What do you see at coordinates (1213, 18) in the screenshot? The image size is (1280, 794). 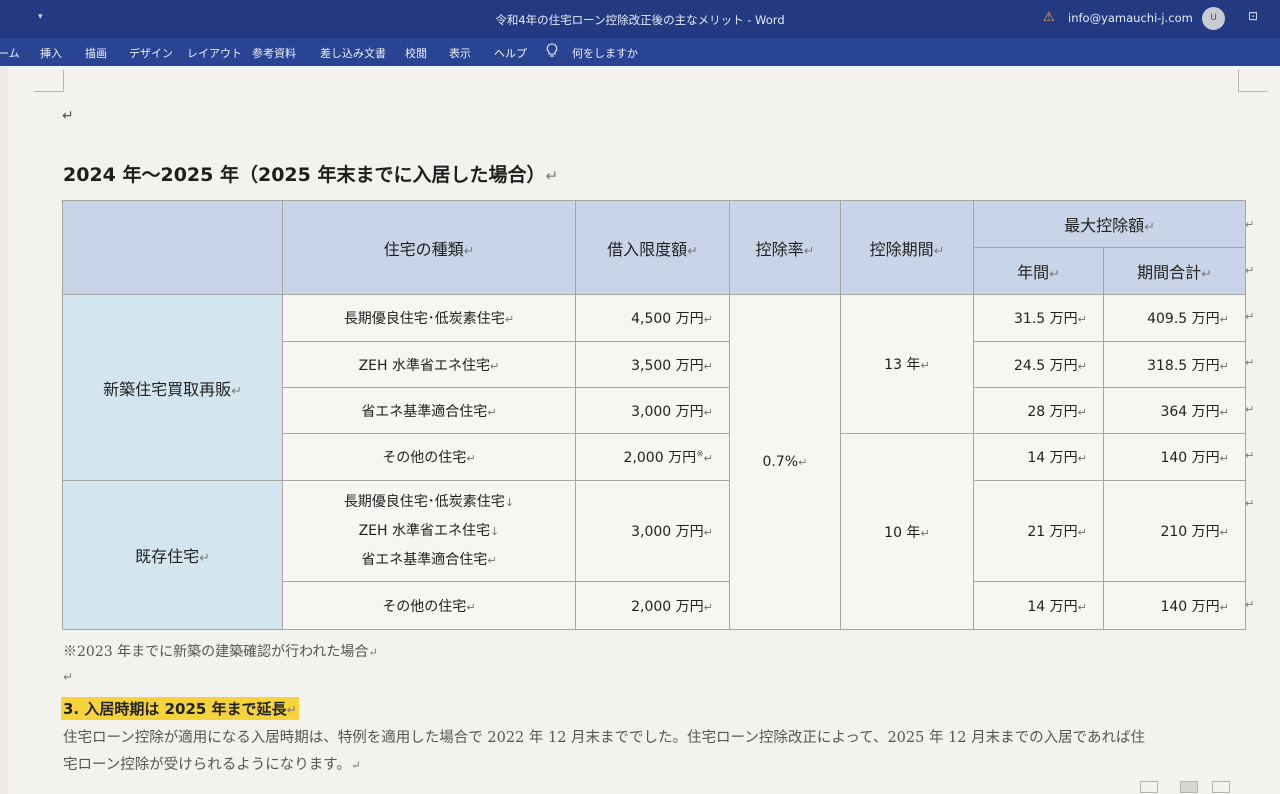 I see `avatar: U` at bounding box center [1213, 18].